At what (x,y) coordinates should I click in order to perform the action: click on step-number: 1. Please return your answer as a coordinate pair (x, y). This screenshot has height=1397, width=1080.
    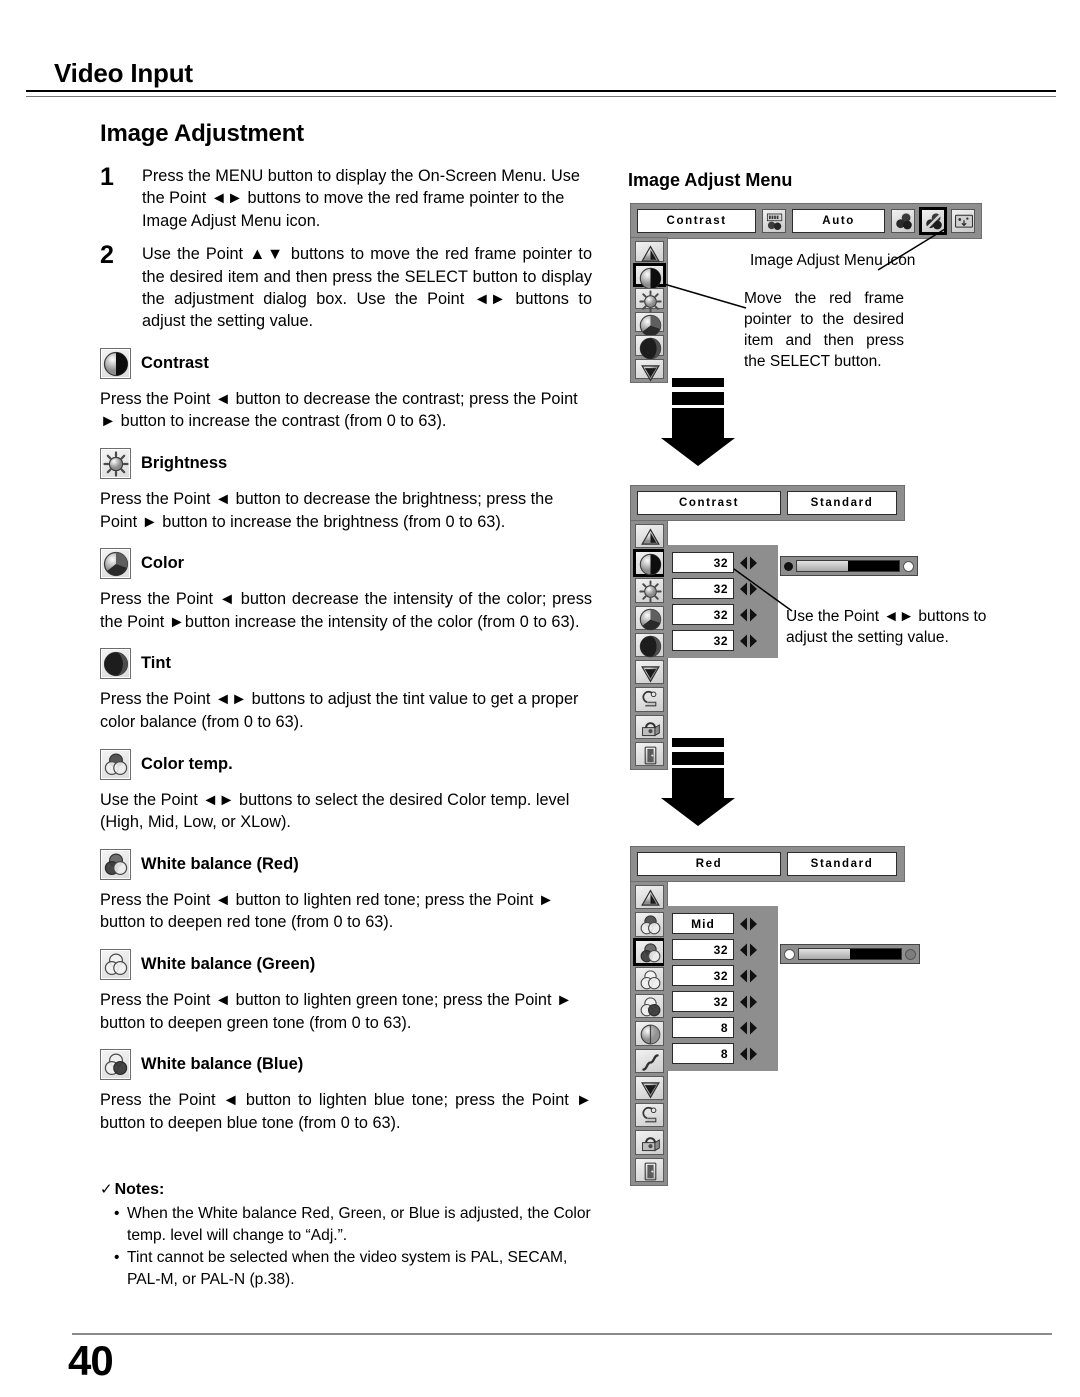
    Looking at the image, I should click on (107, 177).